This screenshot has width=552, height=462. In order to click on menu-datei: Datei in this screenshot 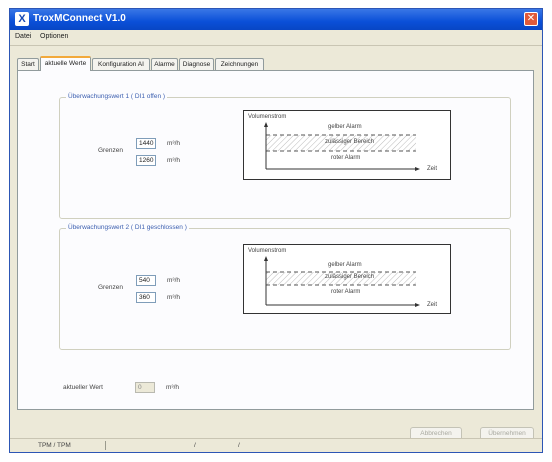, I will do `click(23, 36)`.